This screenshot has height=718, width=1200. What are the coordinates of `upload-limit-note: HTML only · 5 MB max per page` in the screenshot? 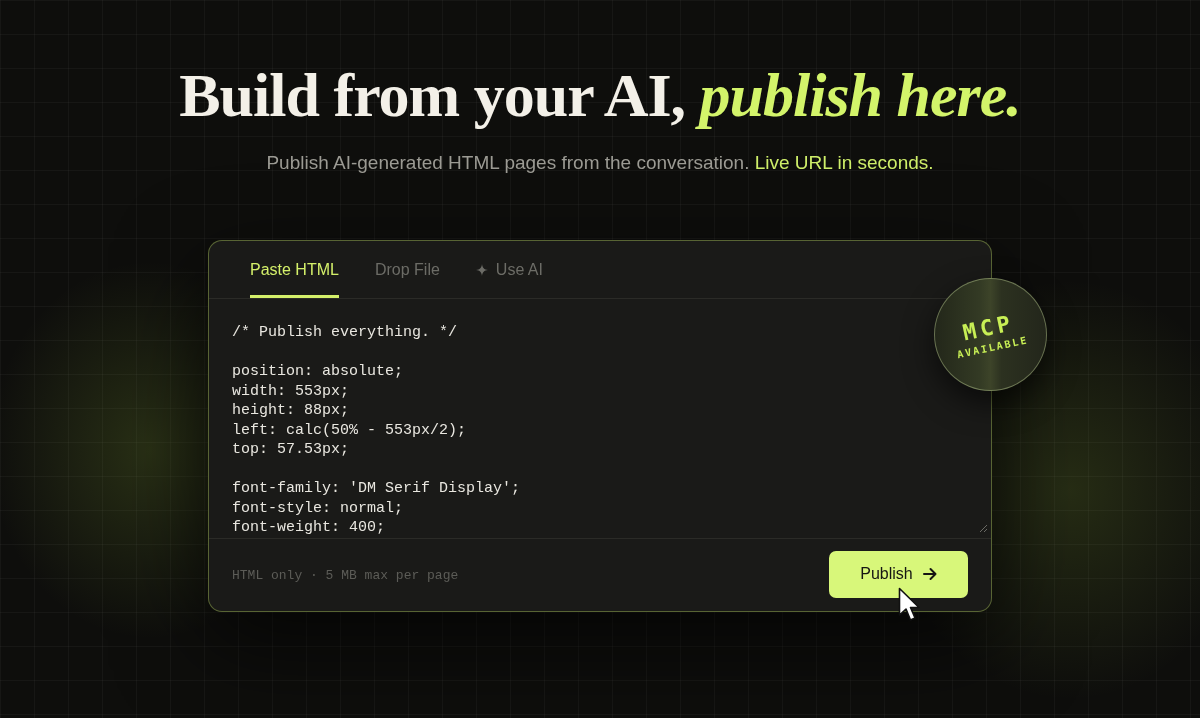 It's located at (345, 575).